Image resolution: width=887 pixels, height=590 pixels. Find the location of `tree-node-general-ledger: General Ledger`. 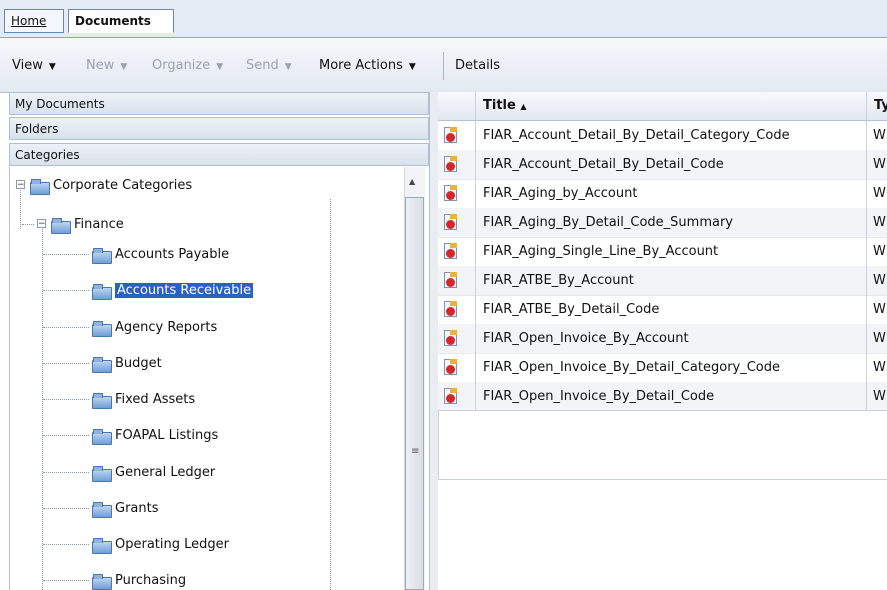

tree-node-general-ledger: General Ledger is located at coordinates (153, 473).